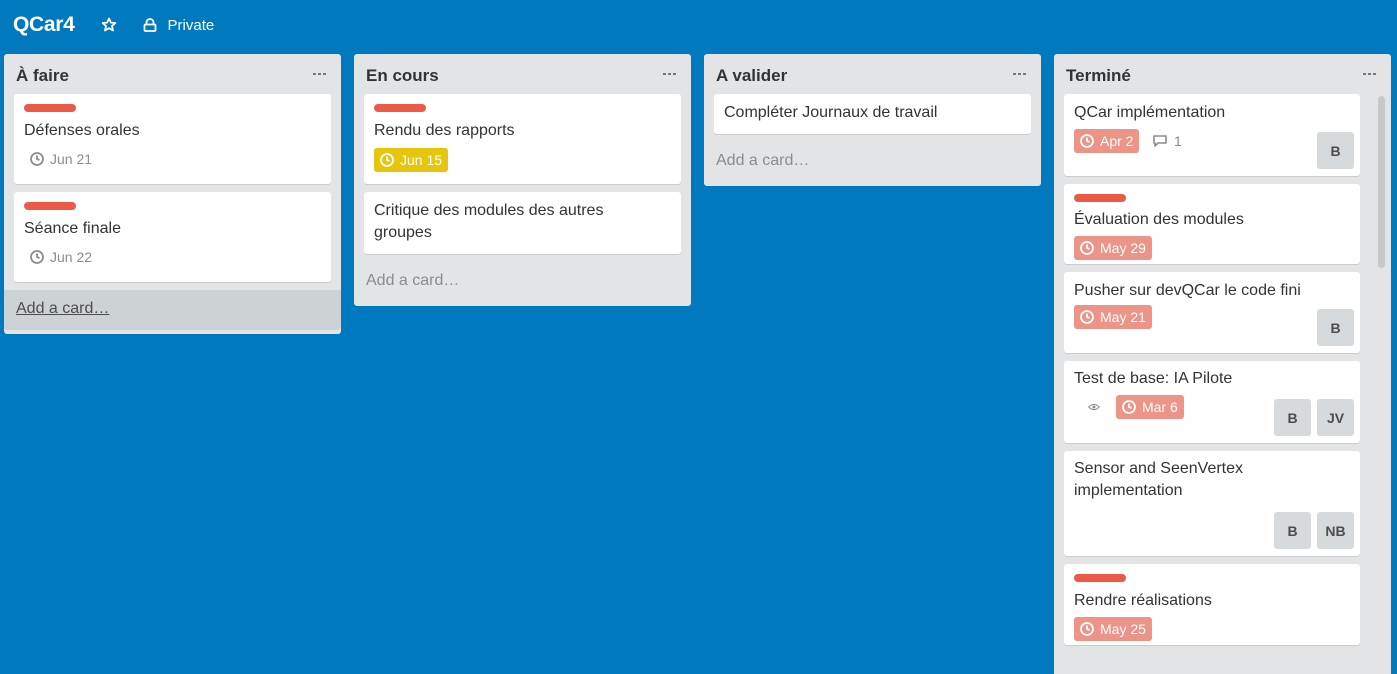 This screenshot has width=1397, height=674. I want to click on card-title: Évaluation des modules, so click(1159, 219).